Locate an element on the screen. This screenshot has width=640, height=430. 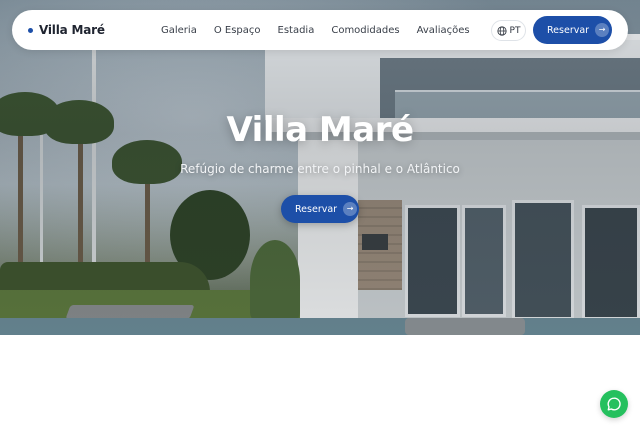
hero-title: Villa Maré is located at coordinates (320, 130).